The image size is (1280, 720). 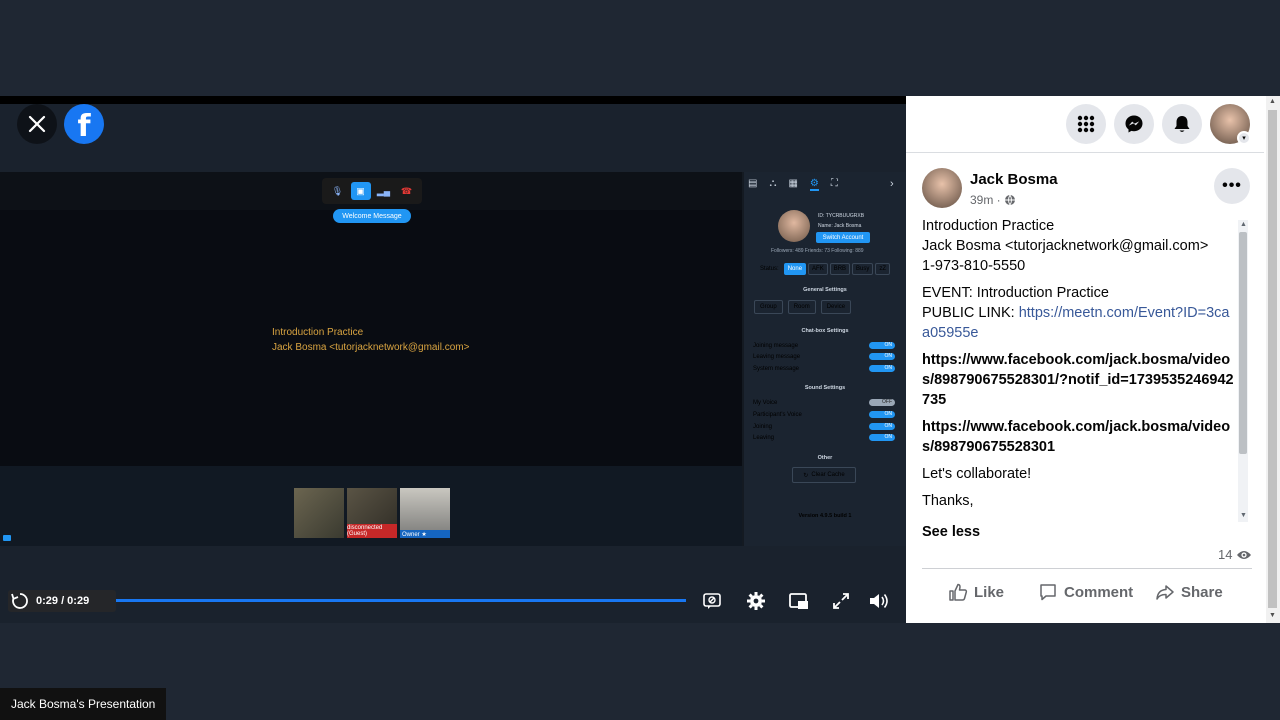 I want to click on chat-icon: ▤, so click(x=753, y=183).